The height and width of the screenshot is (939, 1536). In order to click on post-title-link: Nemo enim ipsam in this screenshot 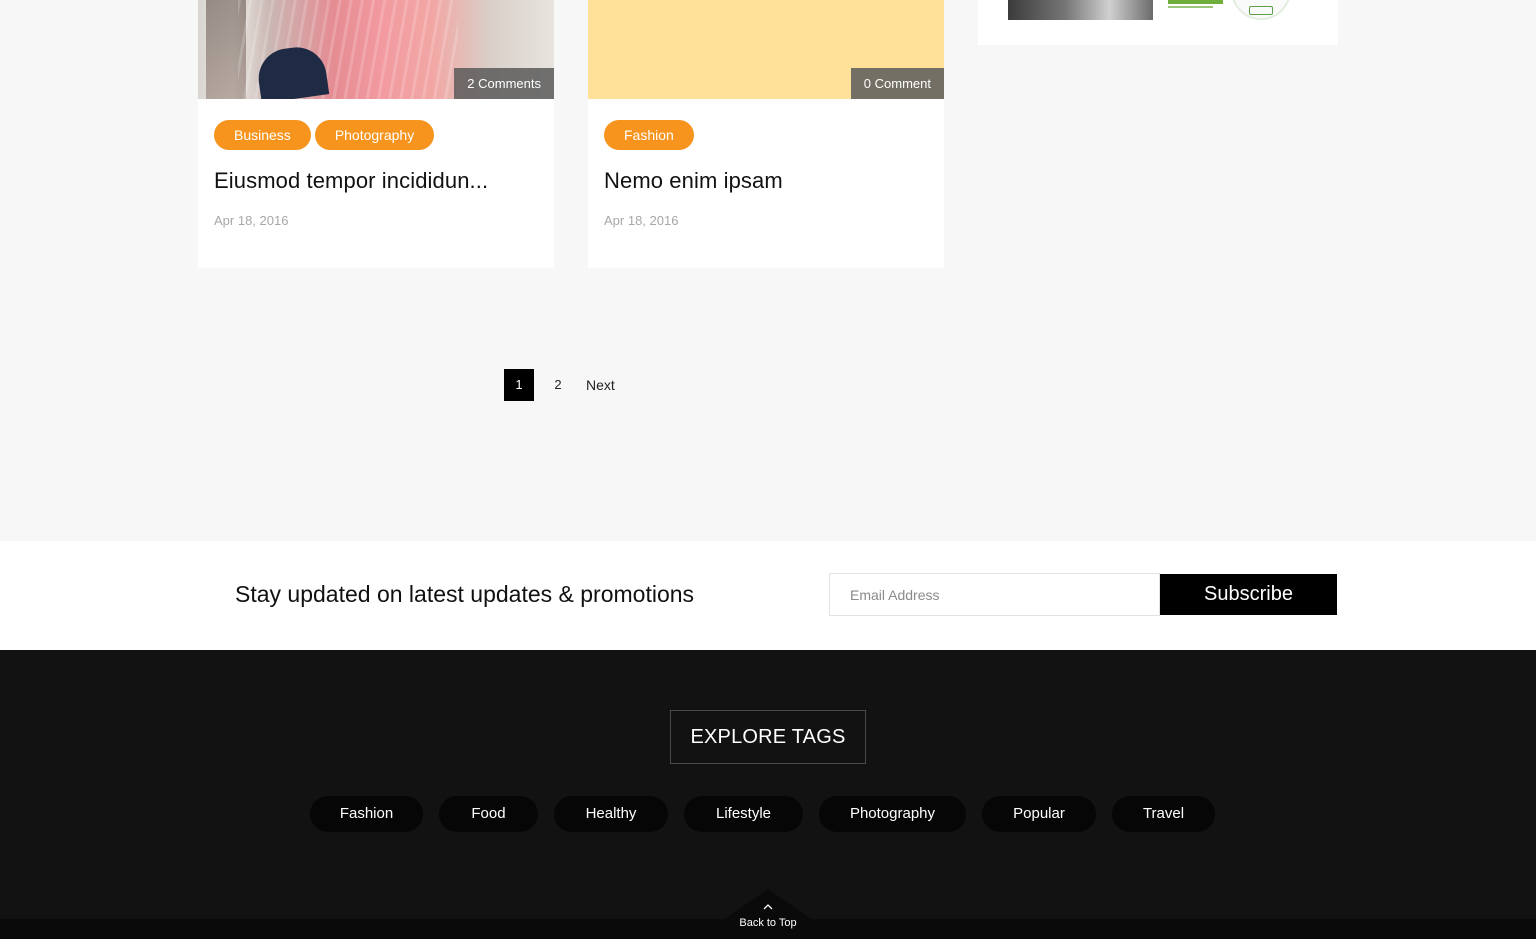, I will do `click(693, 181)`.